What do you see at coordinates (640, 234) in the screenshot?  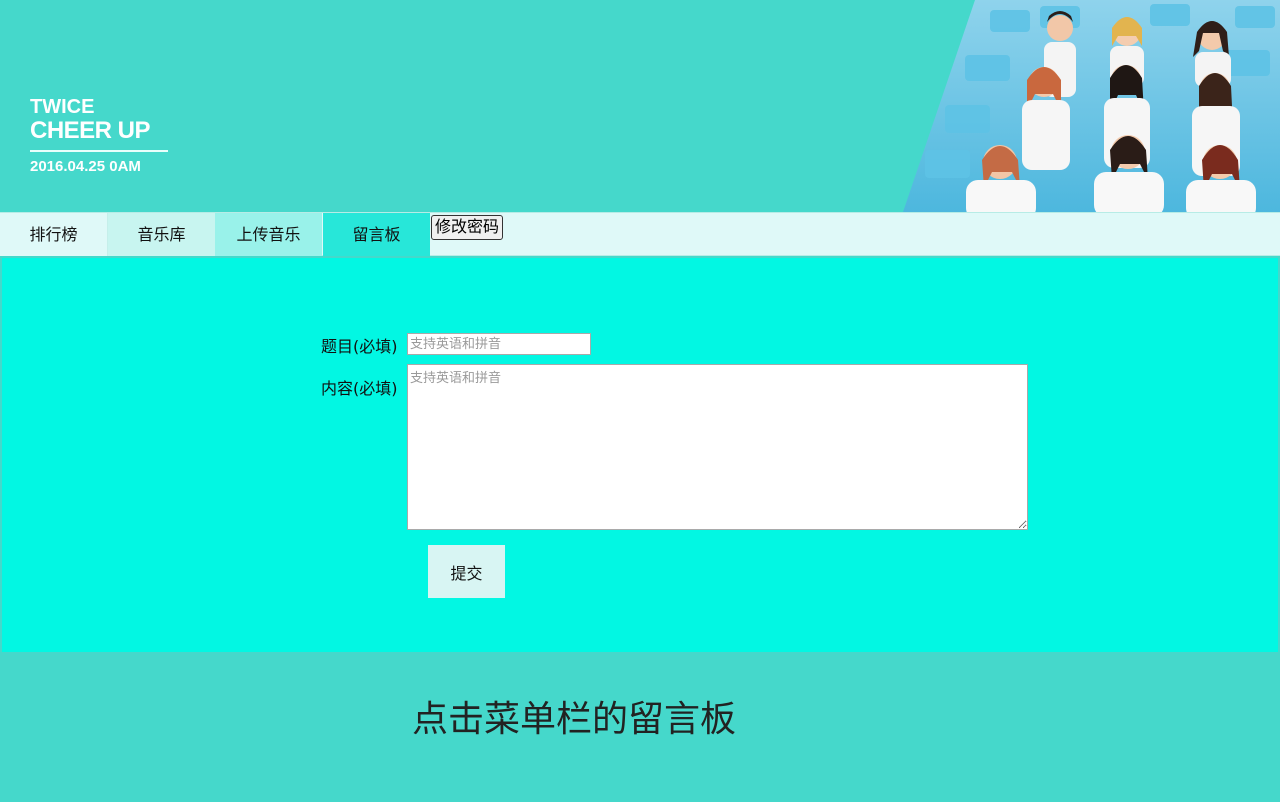 I see `top-nav: 排行榜 音乐库 上传音乐 留言板 修改密码` at bounding box center [640, 234].